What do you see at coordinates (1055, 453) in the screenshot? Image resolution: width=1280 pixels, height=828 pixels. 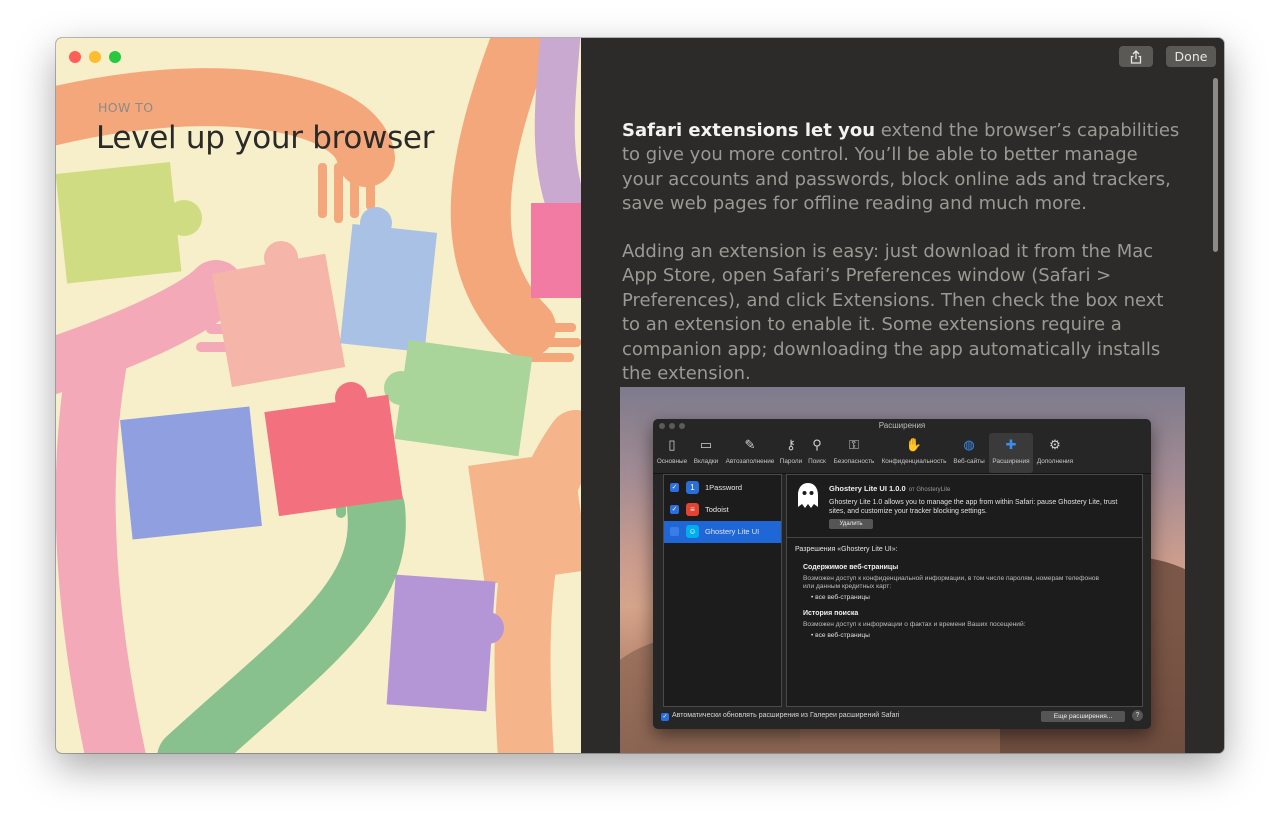 I see `tab-advanced: ⚙ Дополнения` at bounding box center [1055, 453].